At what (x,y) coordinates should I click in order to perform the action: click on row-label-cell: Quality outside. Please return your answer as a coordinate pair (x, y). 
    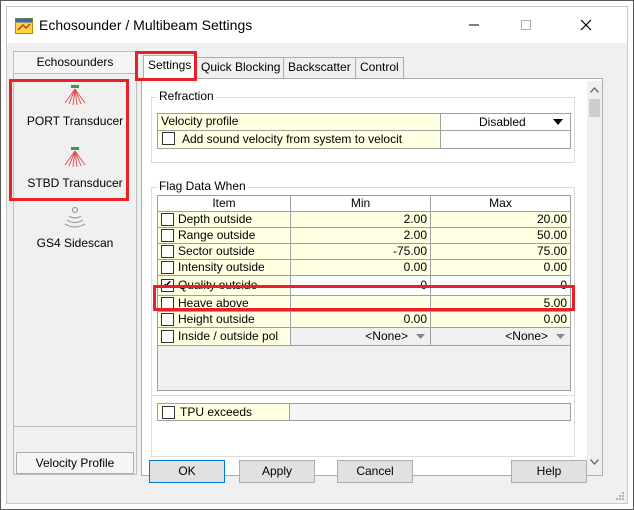
    Looking at the image, I should click on (224, 286).